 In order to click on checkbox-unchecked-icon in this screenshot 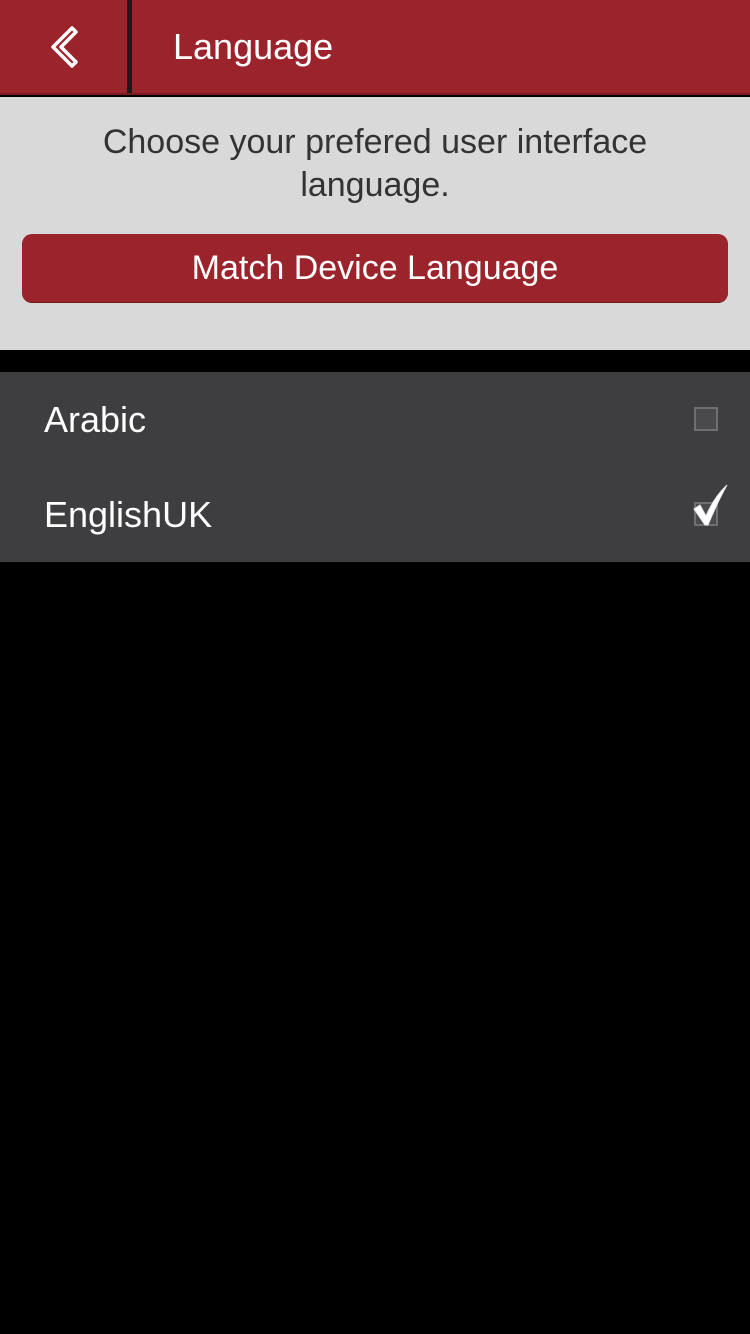, I will do `click(706, 419)`.